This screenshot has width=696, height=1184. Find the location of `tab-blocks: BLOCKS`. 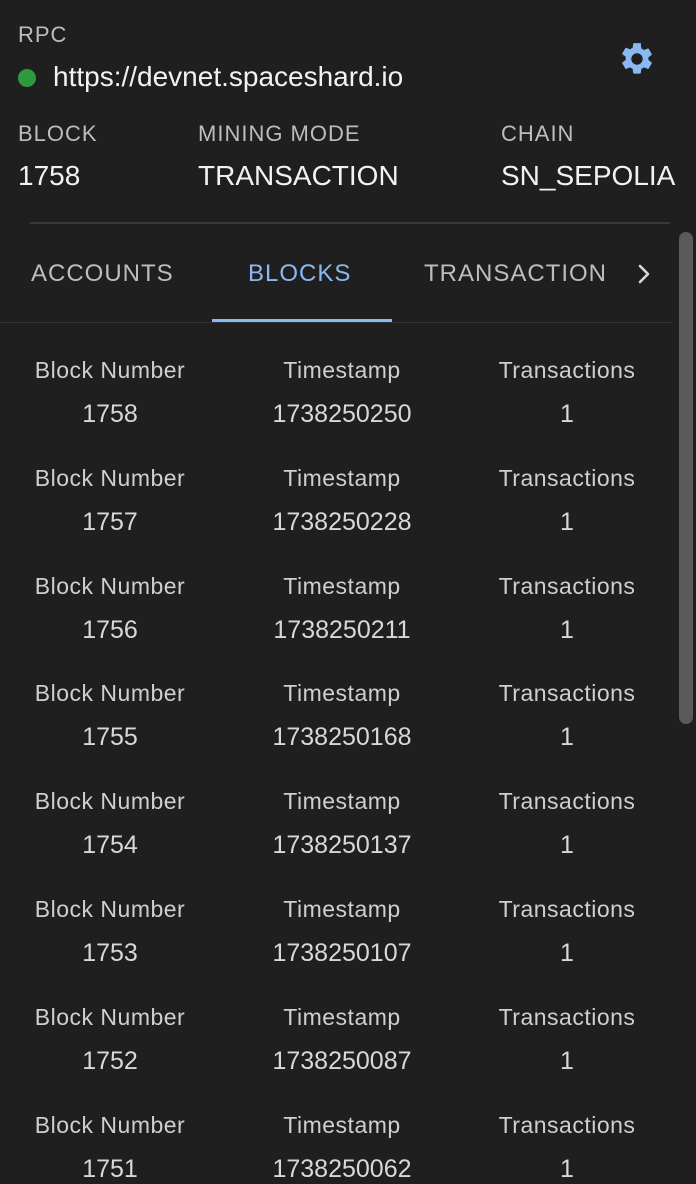

tab-blocks: BLOCKS is located at coordinates (299, 274).